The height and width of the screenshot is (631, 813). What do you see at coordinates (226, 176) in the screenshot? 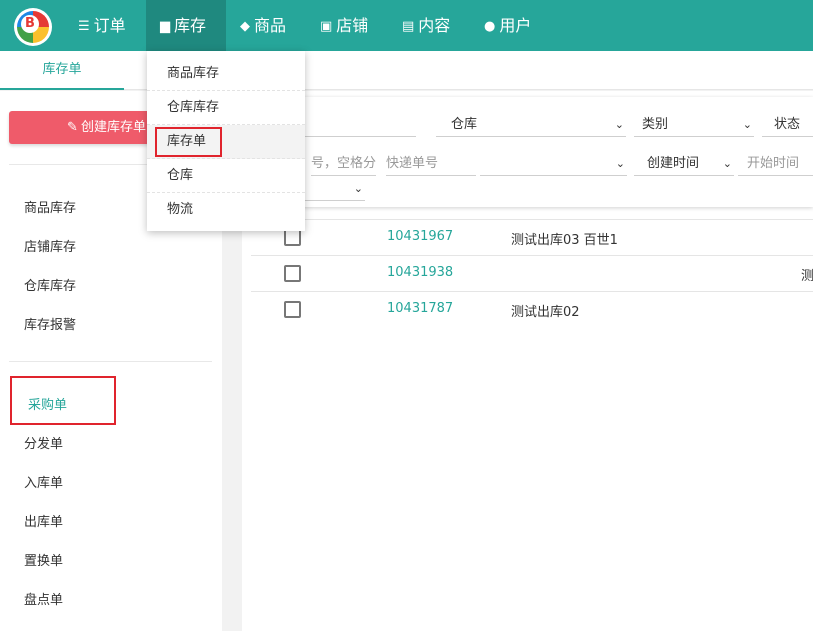
I see `menu-item-warehouse: 仓库` at bounding box center [226, 176].